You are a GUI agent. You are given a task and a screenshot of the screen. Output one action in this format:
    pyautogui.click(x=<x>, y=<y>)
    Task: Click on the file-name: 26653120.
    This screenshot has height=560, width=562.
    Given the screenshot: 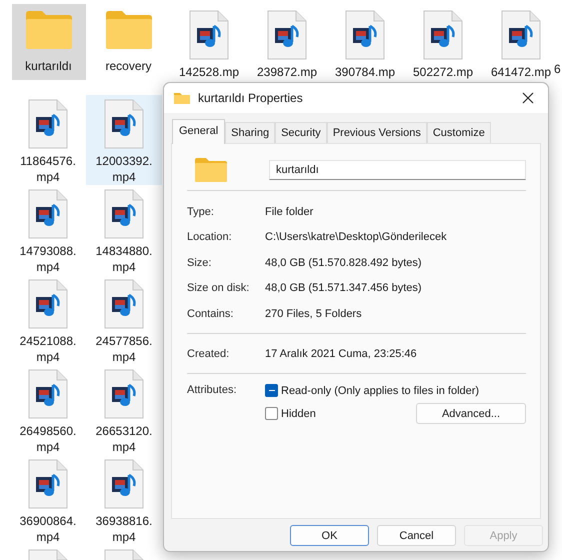 What is the action you would take?
    pyautogui.click(x=124, y=431)
    